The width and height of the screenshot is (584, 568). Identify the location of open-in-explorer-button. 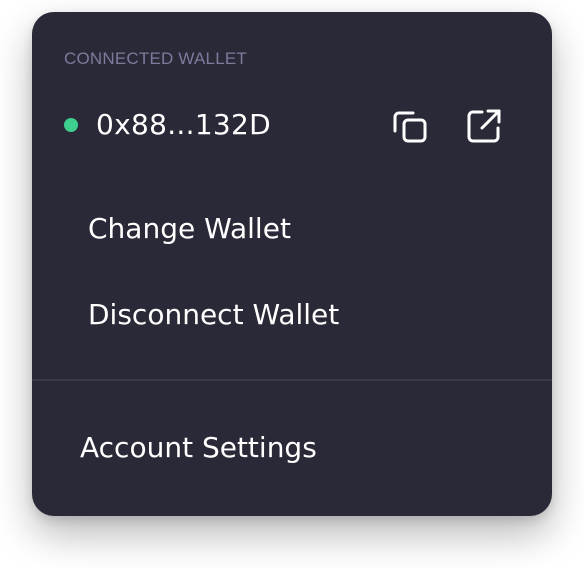
(484, 126).